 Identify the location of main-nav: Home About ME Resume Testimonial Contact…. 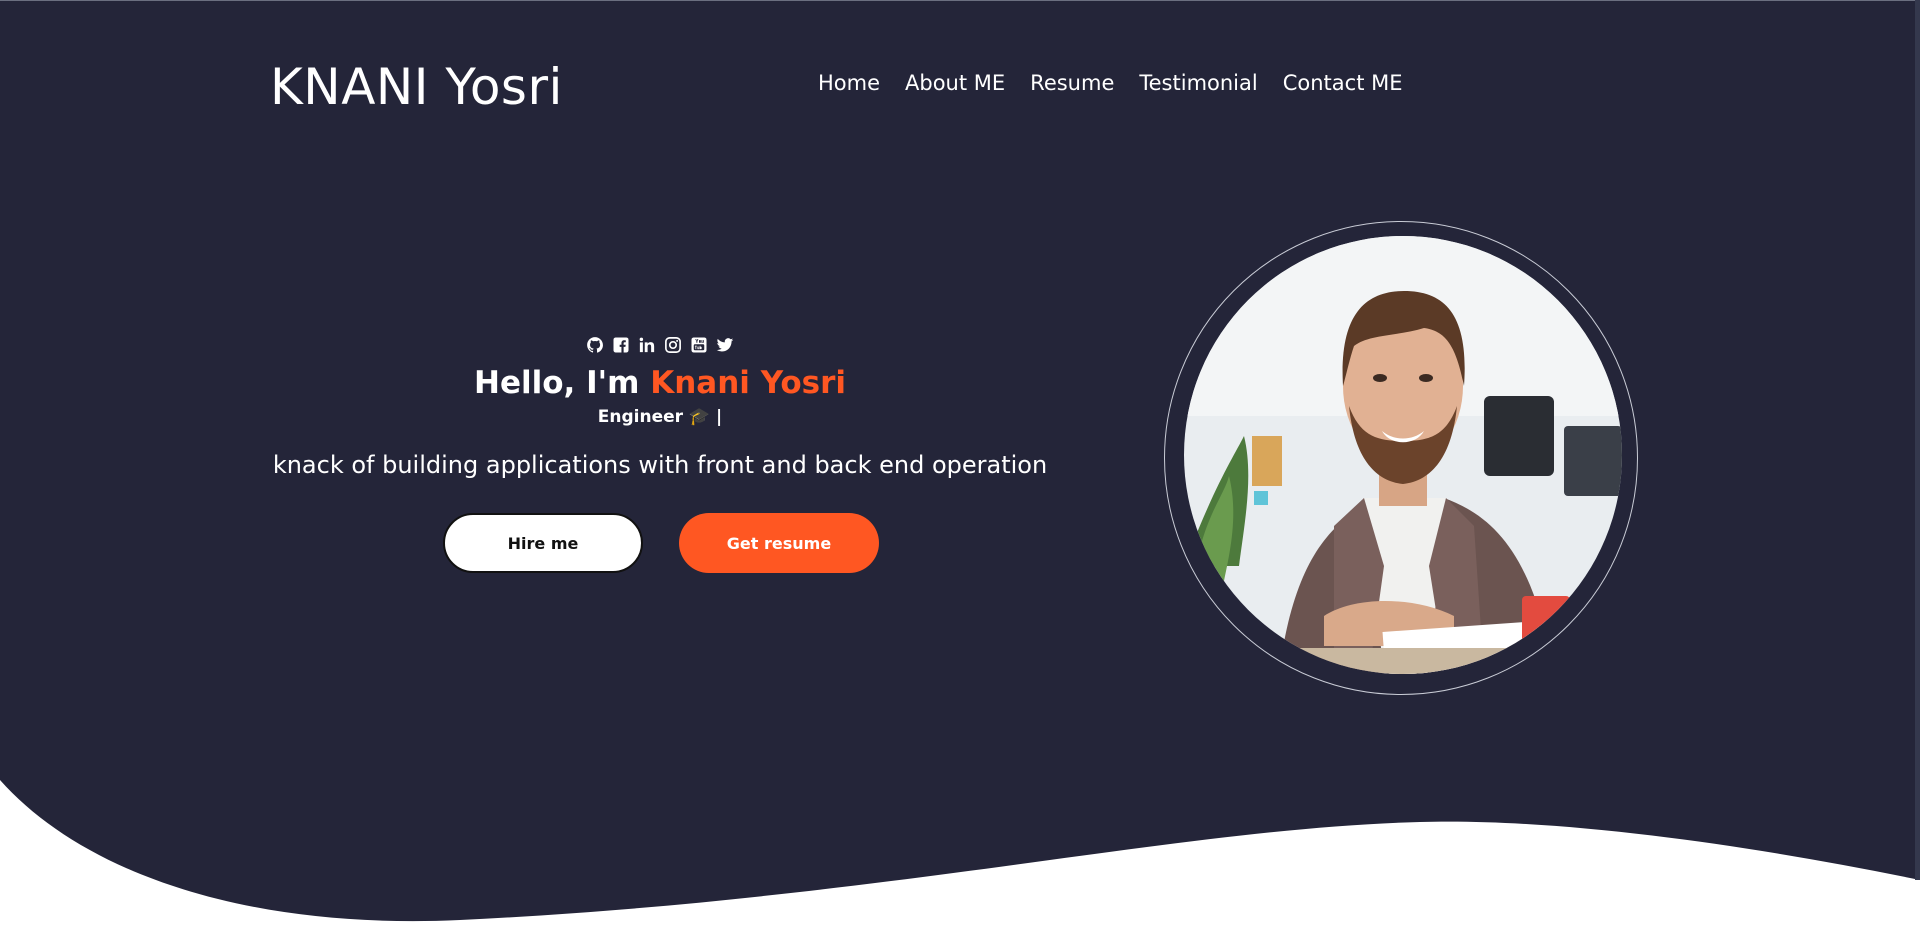
(1110, 83).